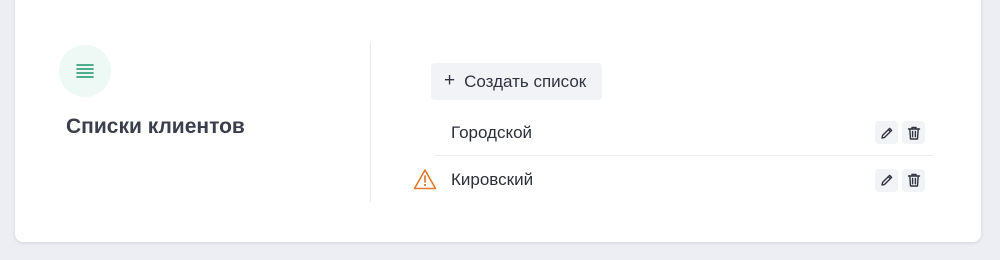 The height and width of the screenshot is (260, 1000). Describe the element at coordinates (155, 126) in the screenshot. I see `section-title: Списки клиентов` at that location.